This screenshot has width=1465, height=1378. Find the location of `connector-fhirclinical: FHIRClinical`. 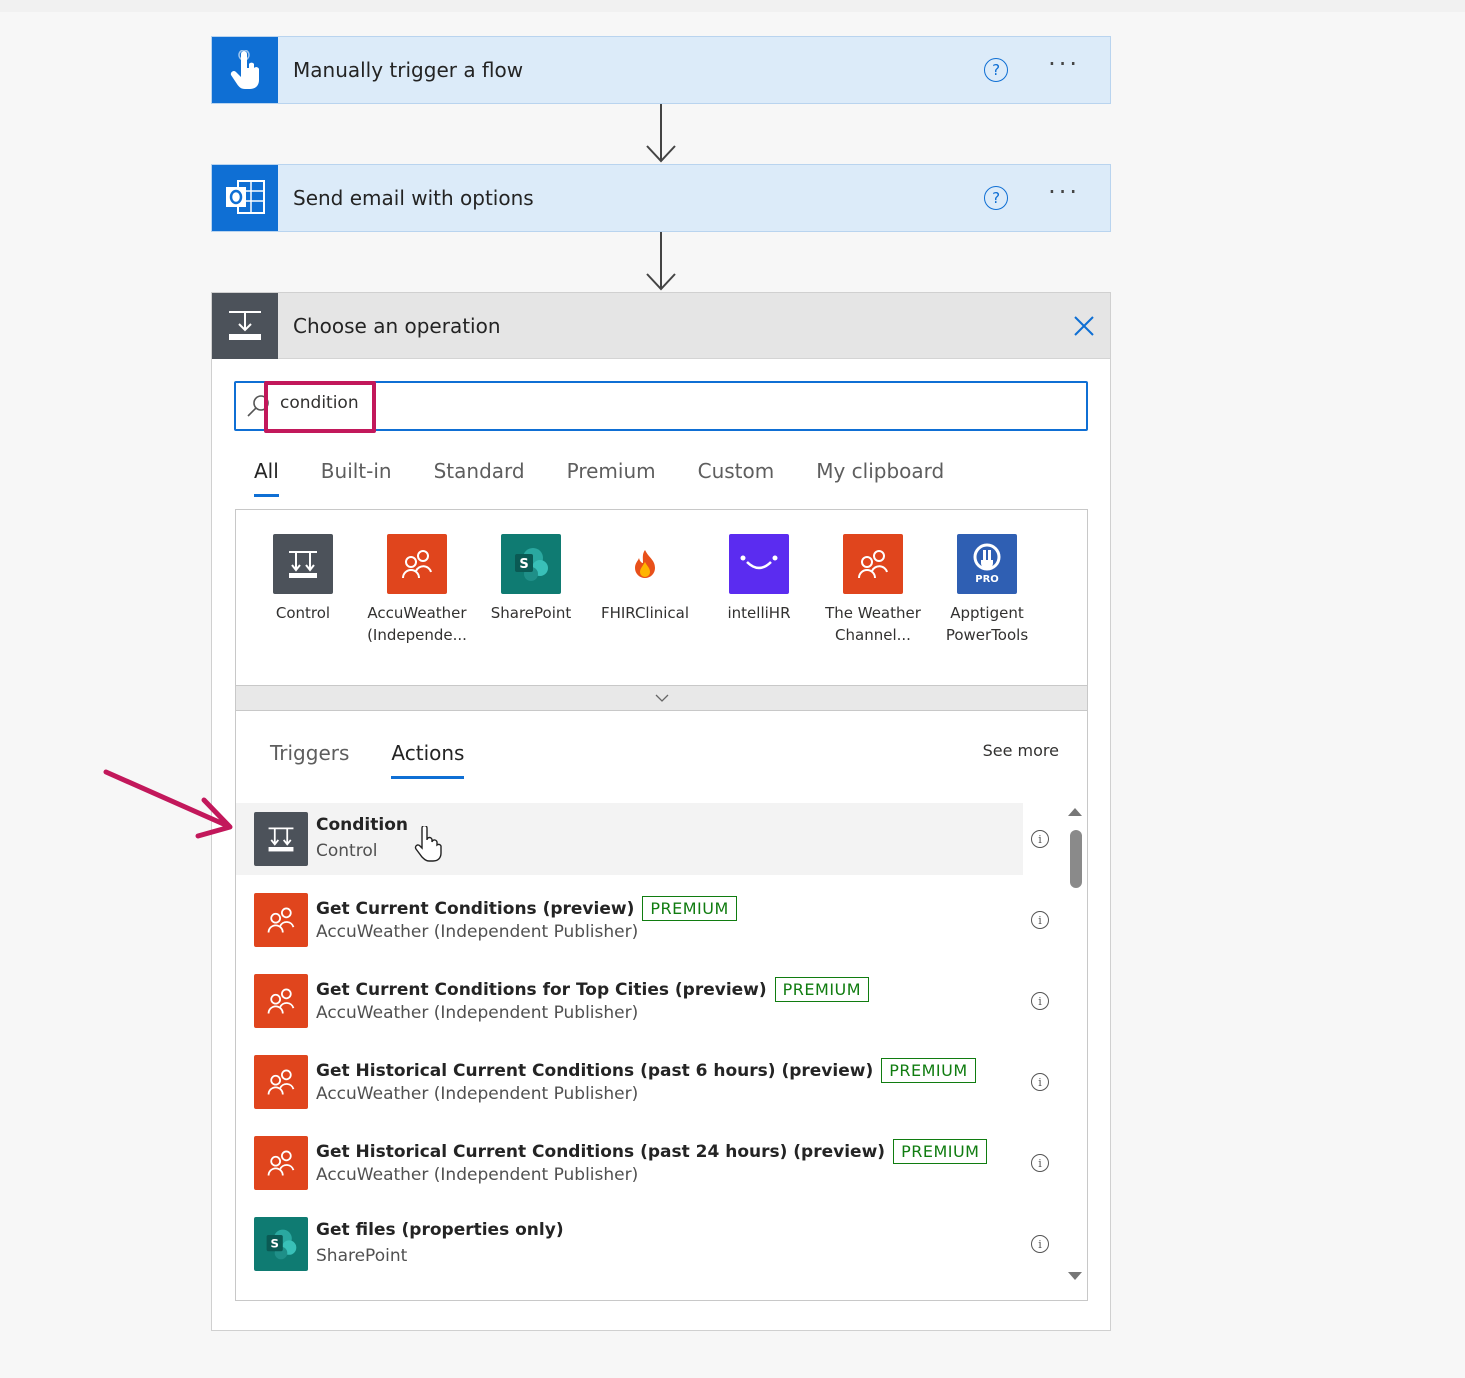

connector-fhirclinical: FHIRClinical is located at coordinates (645, 579).